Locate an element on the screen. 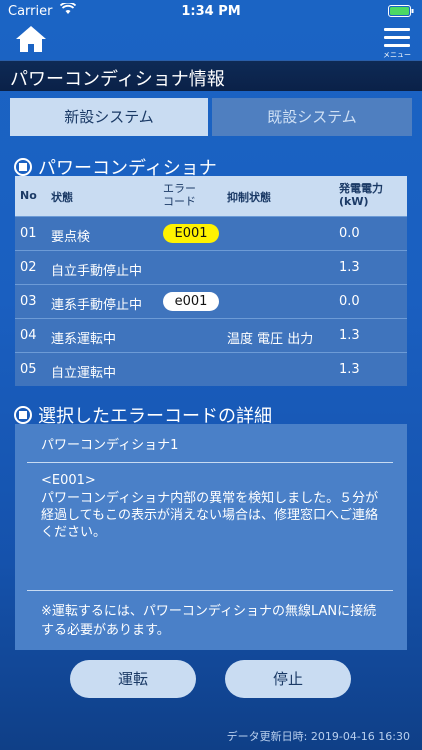 The image size is (422, 750). error-code-badge: E001 is located at coordinates (191, 233).